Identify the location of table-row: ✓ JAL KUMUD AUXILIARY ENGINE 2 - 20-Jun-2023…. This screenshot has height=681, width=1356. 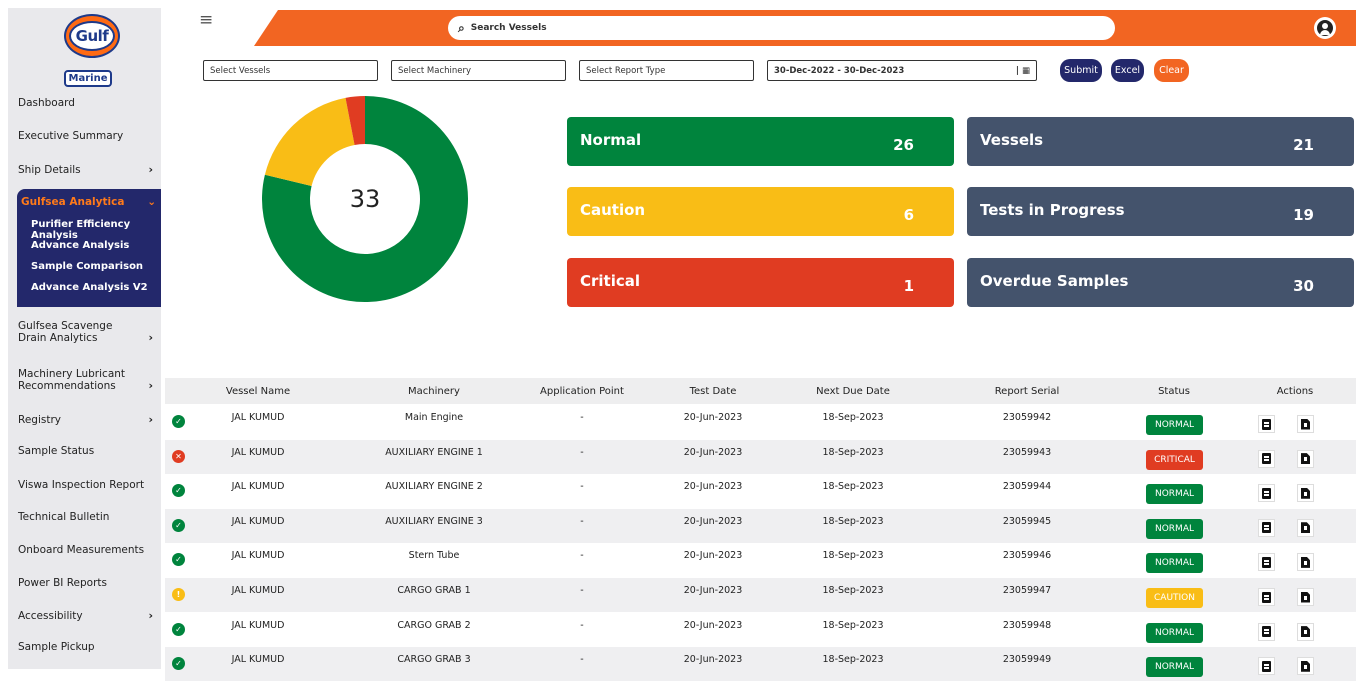
(760, 491).